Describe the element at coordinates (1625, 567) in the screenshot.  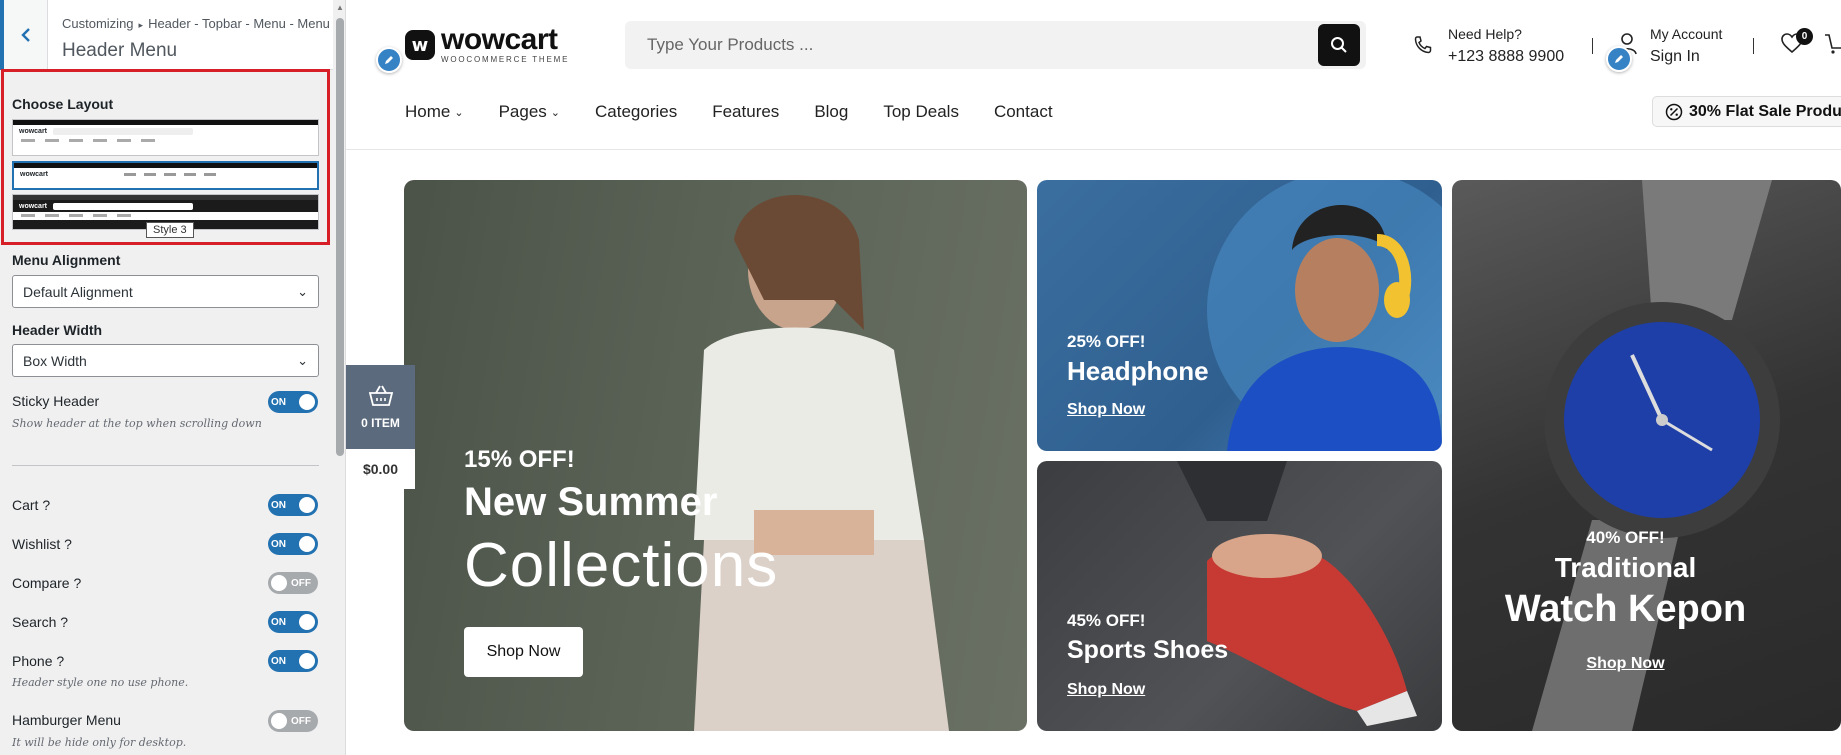
I see `watch-banner-line1: Traditional` at that location.